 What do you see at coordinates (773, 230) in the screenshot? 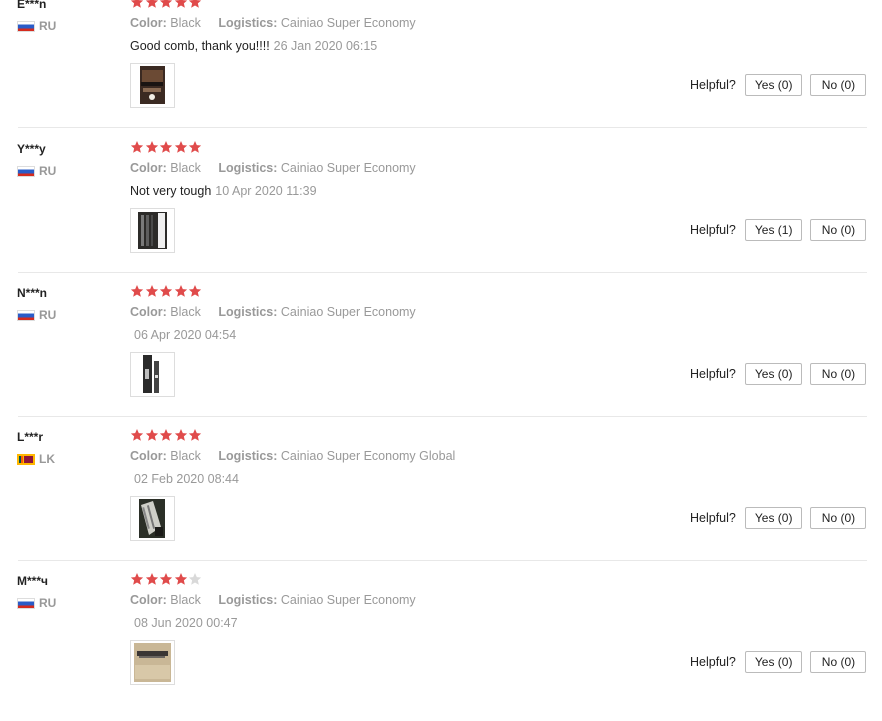
I see `helpful-yes-button: Yes (1)` at bounding box center [773, 230].